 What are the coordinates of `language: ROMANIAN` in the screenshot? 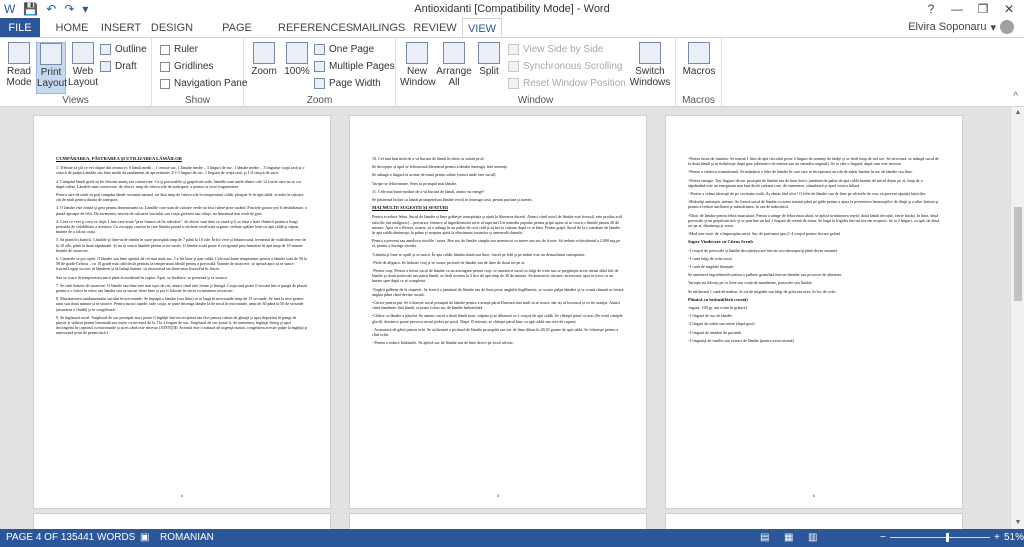 It's located at (187, 537).